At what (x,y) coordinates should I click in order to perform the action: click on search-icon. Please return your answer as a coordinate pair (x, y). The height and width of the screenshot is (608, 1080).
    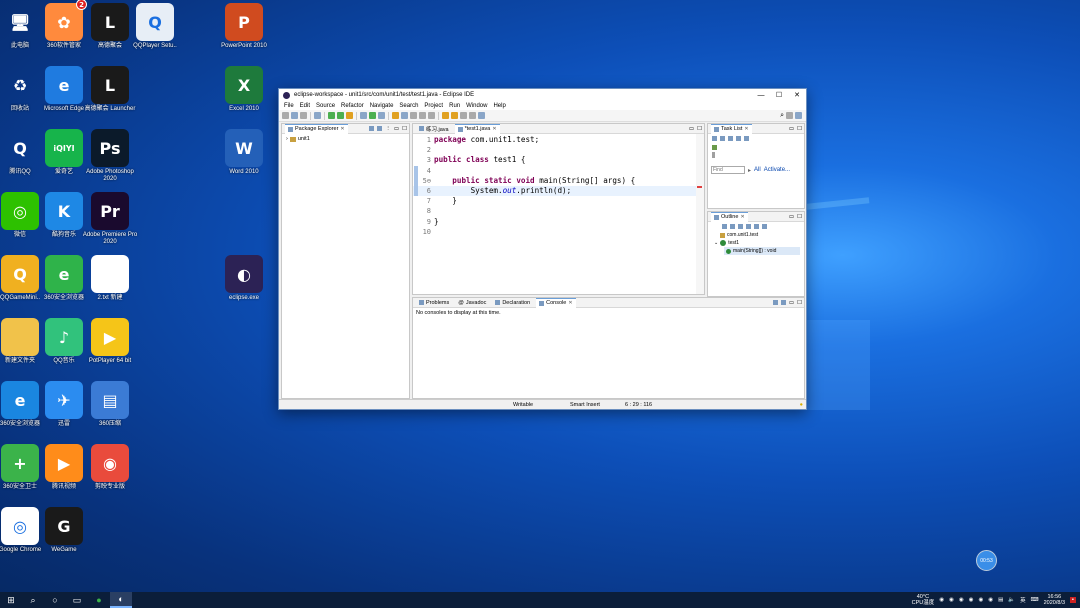
    Looking at the image, I should click on (404, 115).